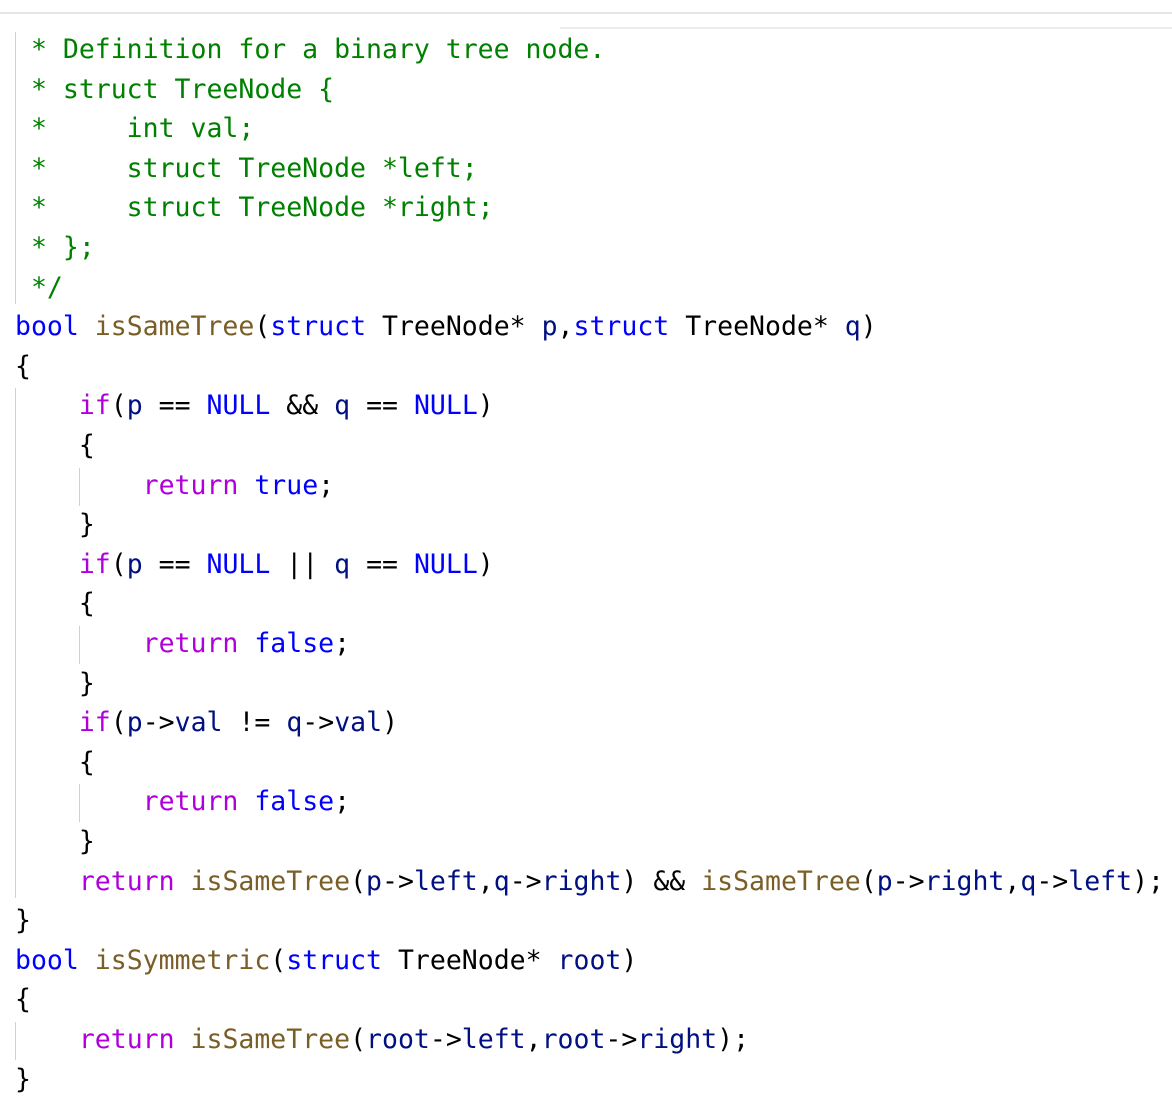  Describe the element at coordinates (246, 169) in the screenshot. I see `code-line: * struct TreeNode *left;` at that location.